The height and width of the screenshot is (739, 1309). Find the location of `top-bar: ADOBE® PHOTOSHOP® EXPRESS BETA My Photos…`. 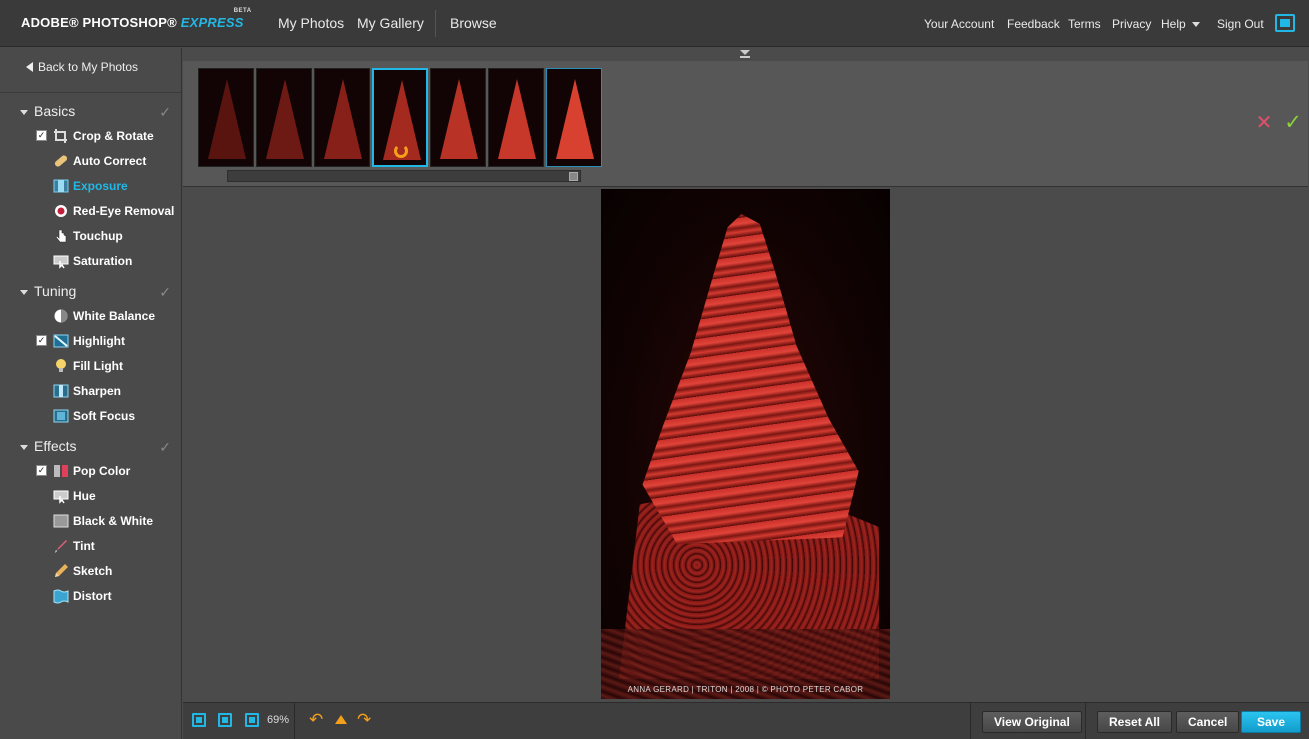

top-bar: ADOBE® PHOTOSHOP® EXPRESS BETA My Photos… is located at coordinates (654, 23).